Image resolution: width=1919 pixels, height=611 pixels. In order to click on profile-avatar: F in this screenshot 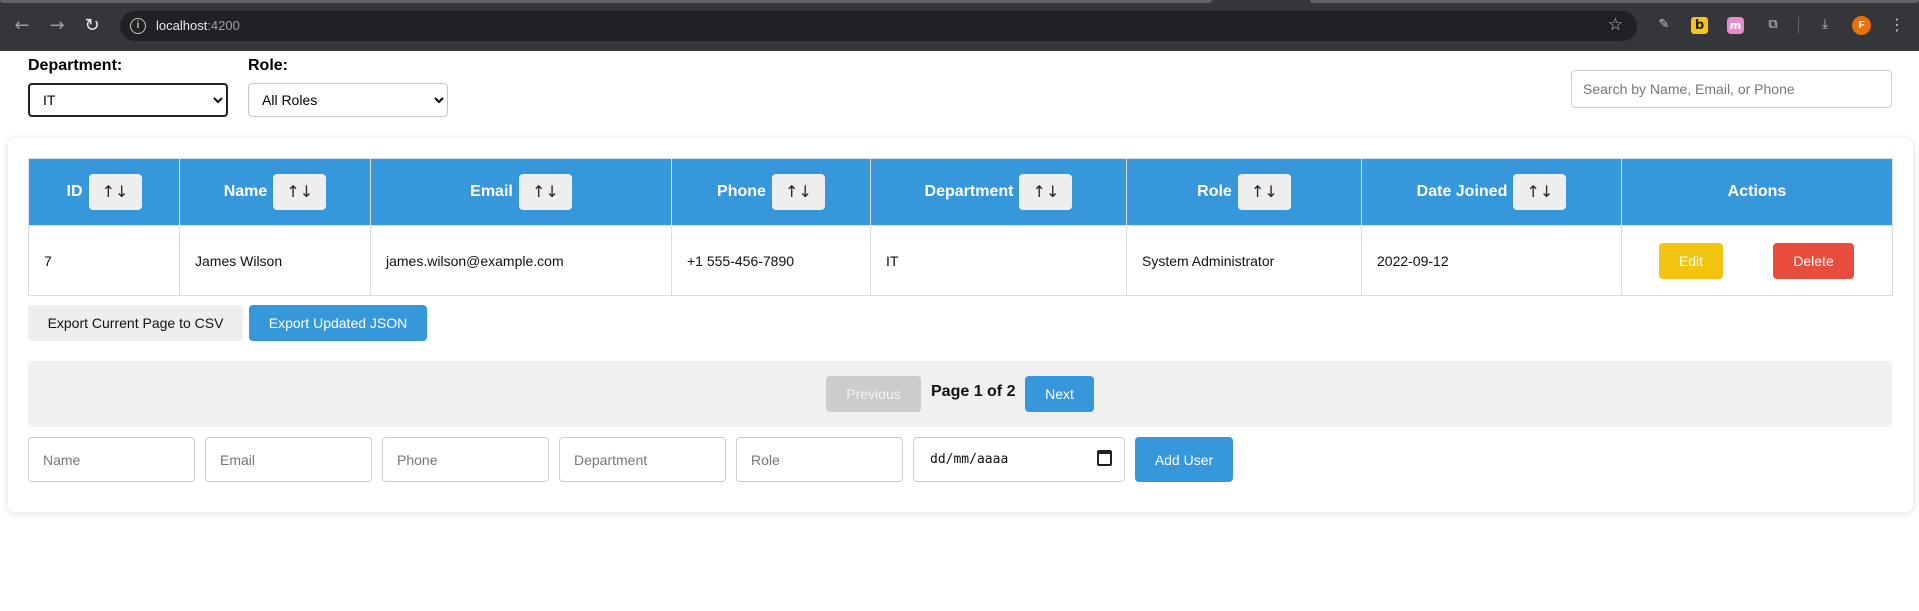, I will do `click(1861, 25)`.